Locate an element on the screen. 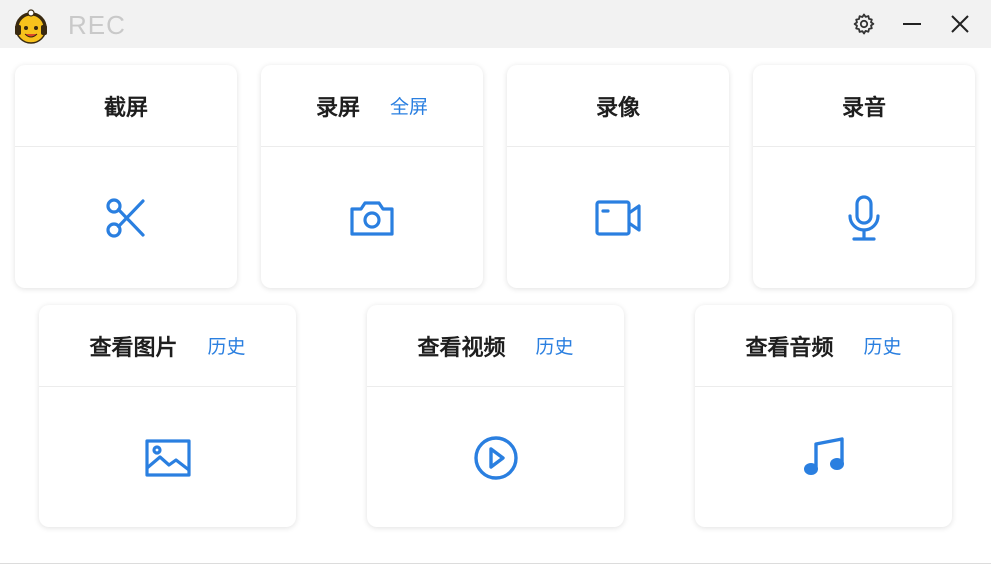 This screenshot has height=564, width=991. view-images-card: 查看图片 历史 is located at coordinates (167, 416).